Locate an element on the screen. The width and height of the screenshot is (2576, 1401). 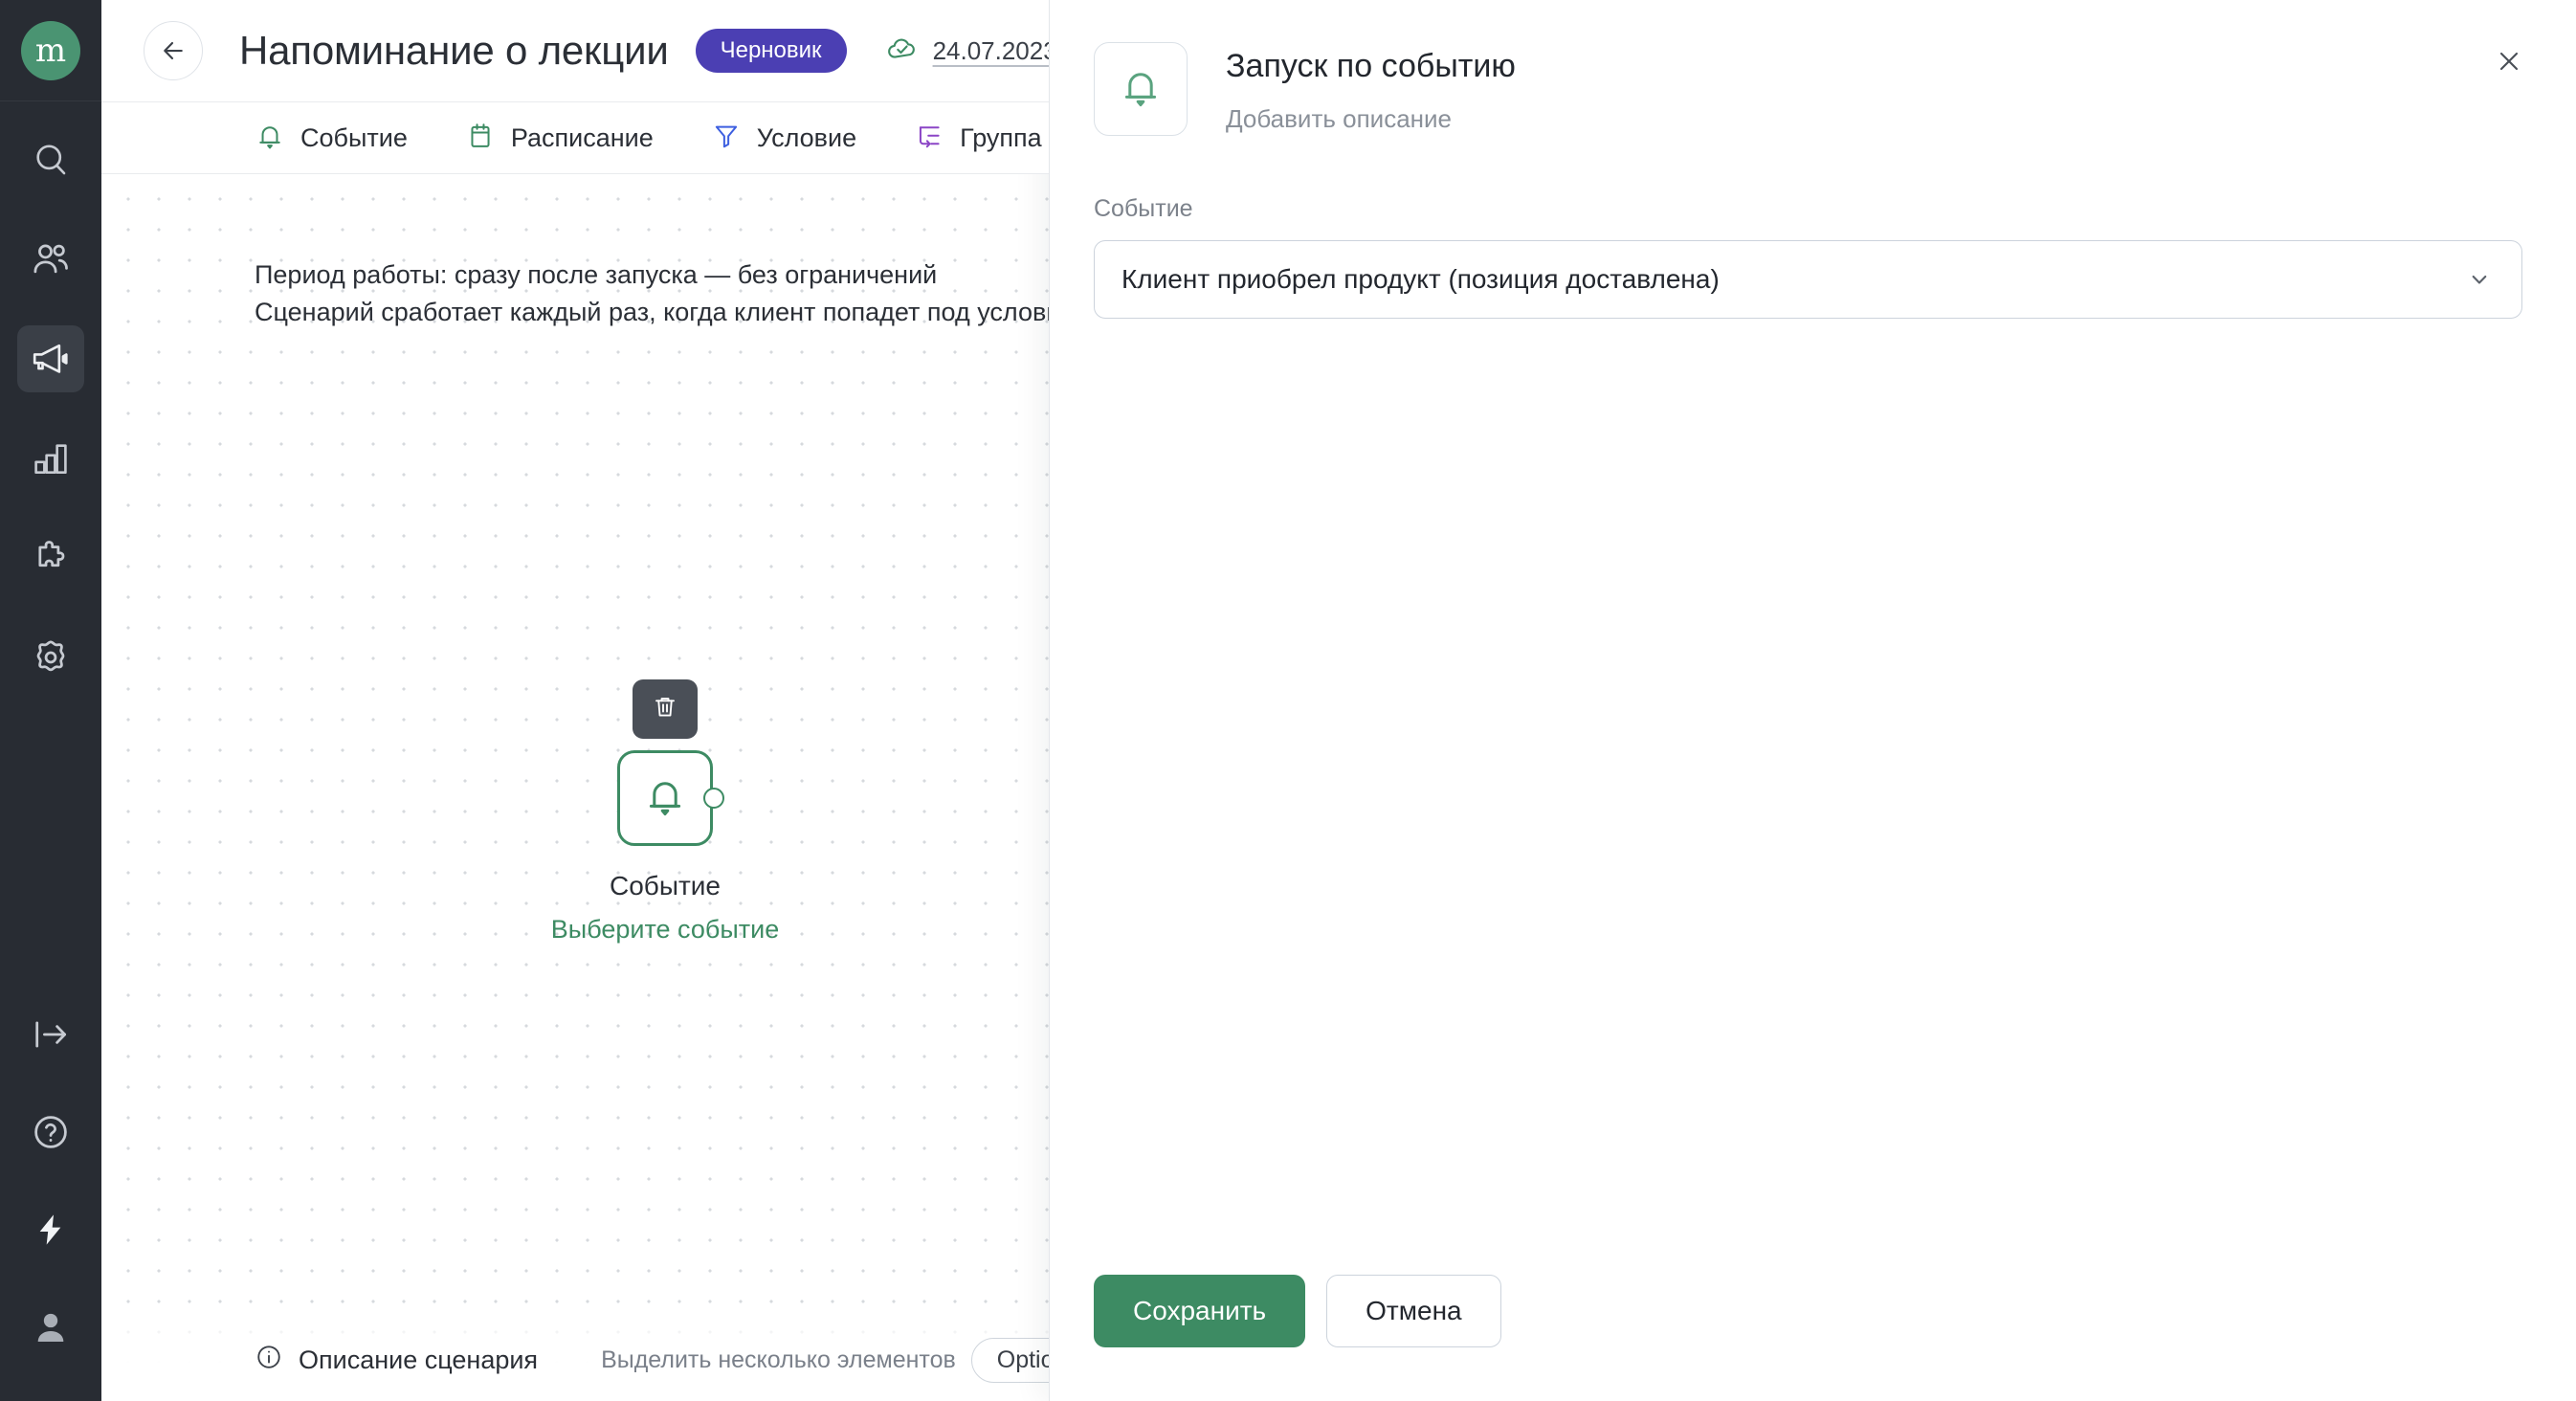
key-option: Option is located at coordinates (1010, 1360).